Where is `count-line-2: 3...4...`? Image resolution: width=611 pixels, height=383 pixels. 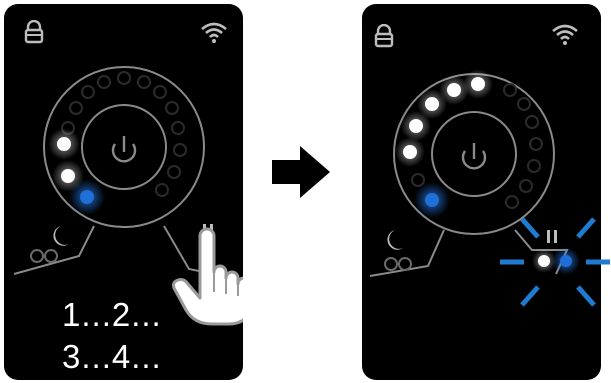 count-line-2: 3...4... is located at coordinates (112, 356).